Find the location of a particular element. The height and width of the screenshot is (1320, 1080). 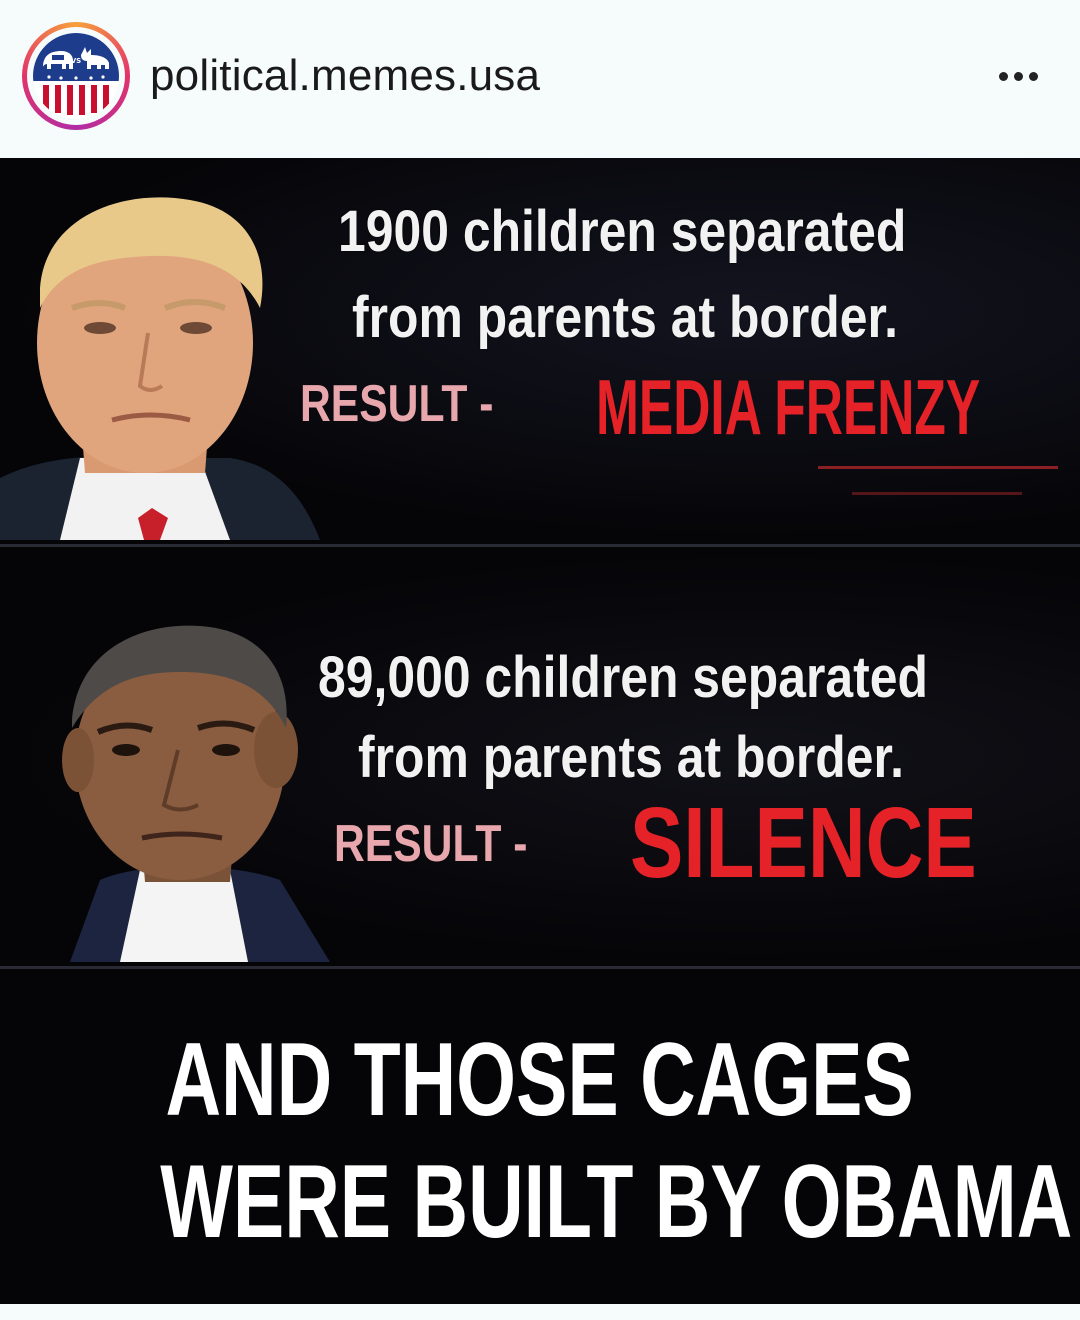

middle-result-label-text: RESULT - is located at coordinates (431, 844).